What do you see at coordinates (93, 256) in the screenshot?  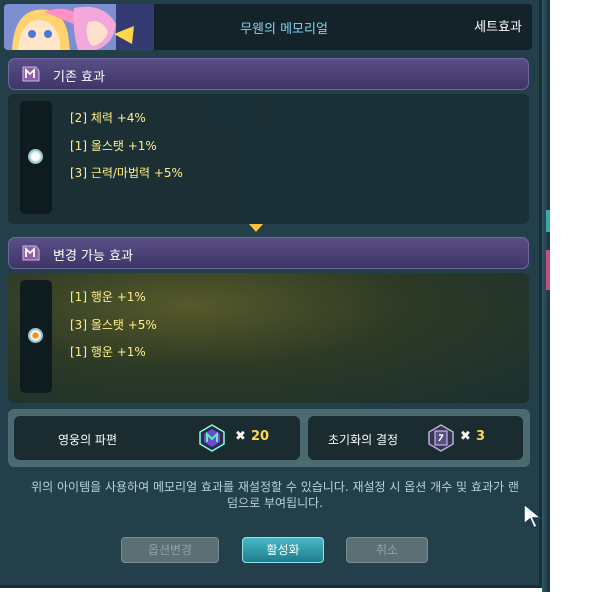 I see `changeable-effect-title: 변경 가능 효과` at bounding box center [93, 256].